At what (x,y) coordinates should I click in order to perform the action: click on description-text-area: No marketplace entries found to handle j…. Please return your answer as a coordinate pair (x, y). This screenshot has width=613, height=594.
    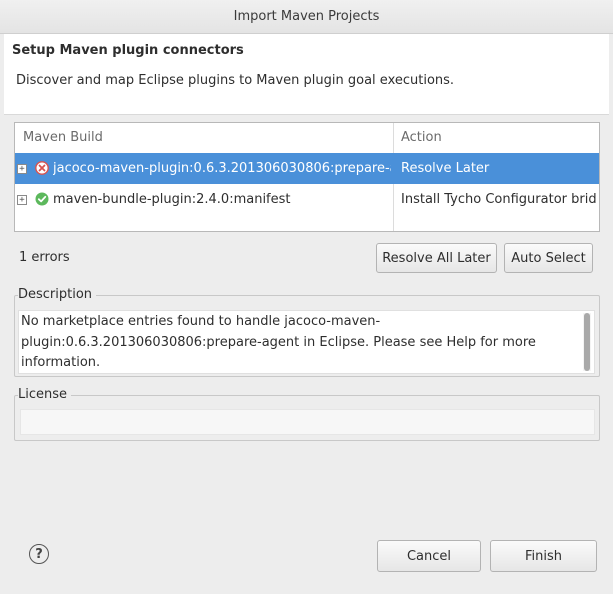
    Looking at the image, I should click on (306, 342).